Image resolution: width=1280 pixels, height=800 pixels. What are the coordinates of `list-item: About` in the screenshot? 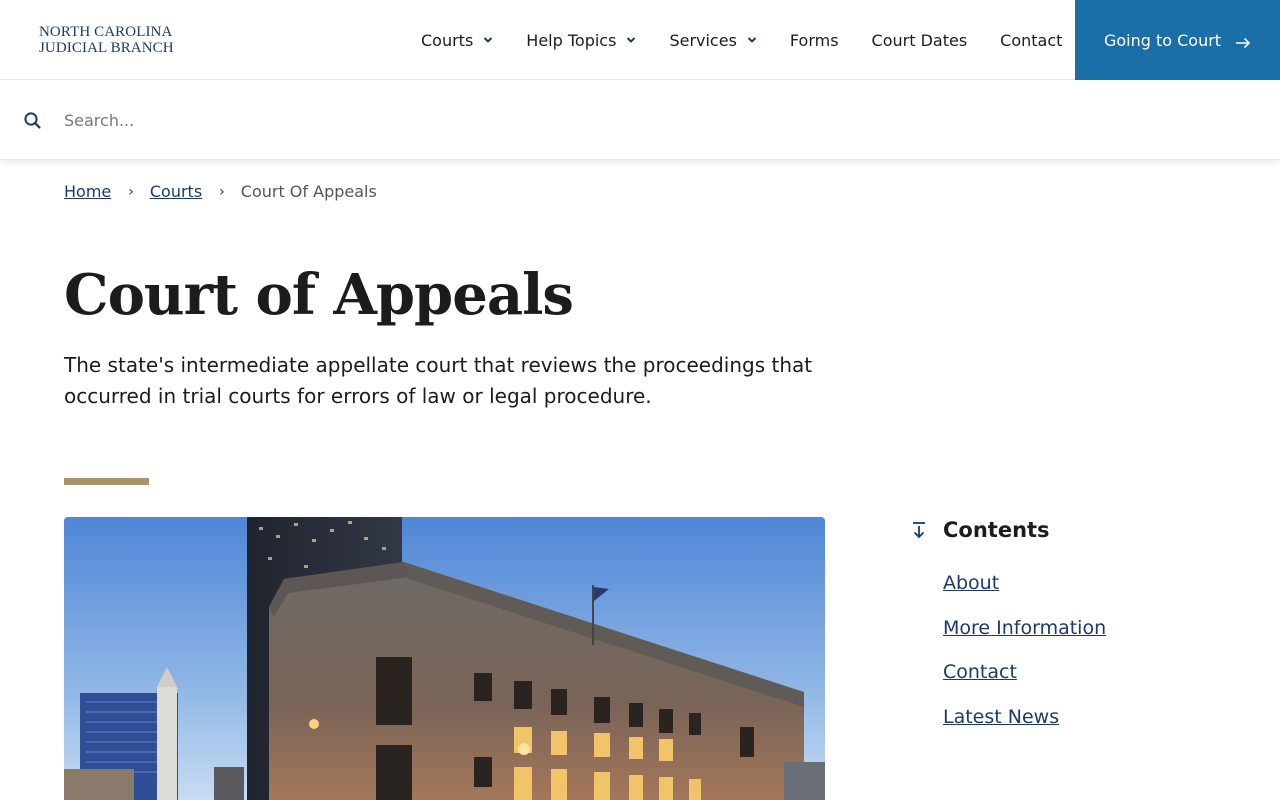 It's located at (1091, 594).